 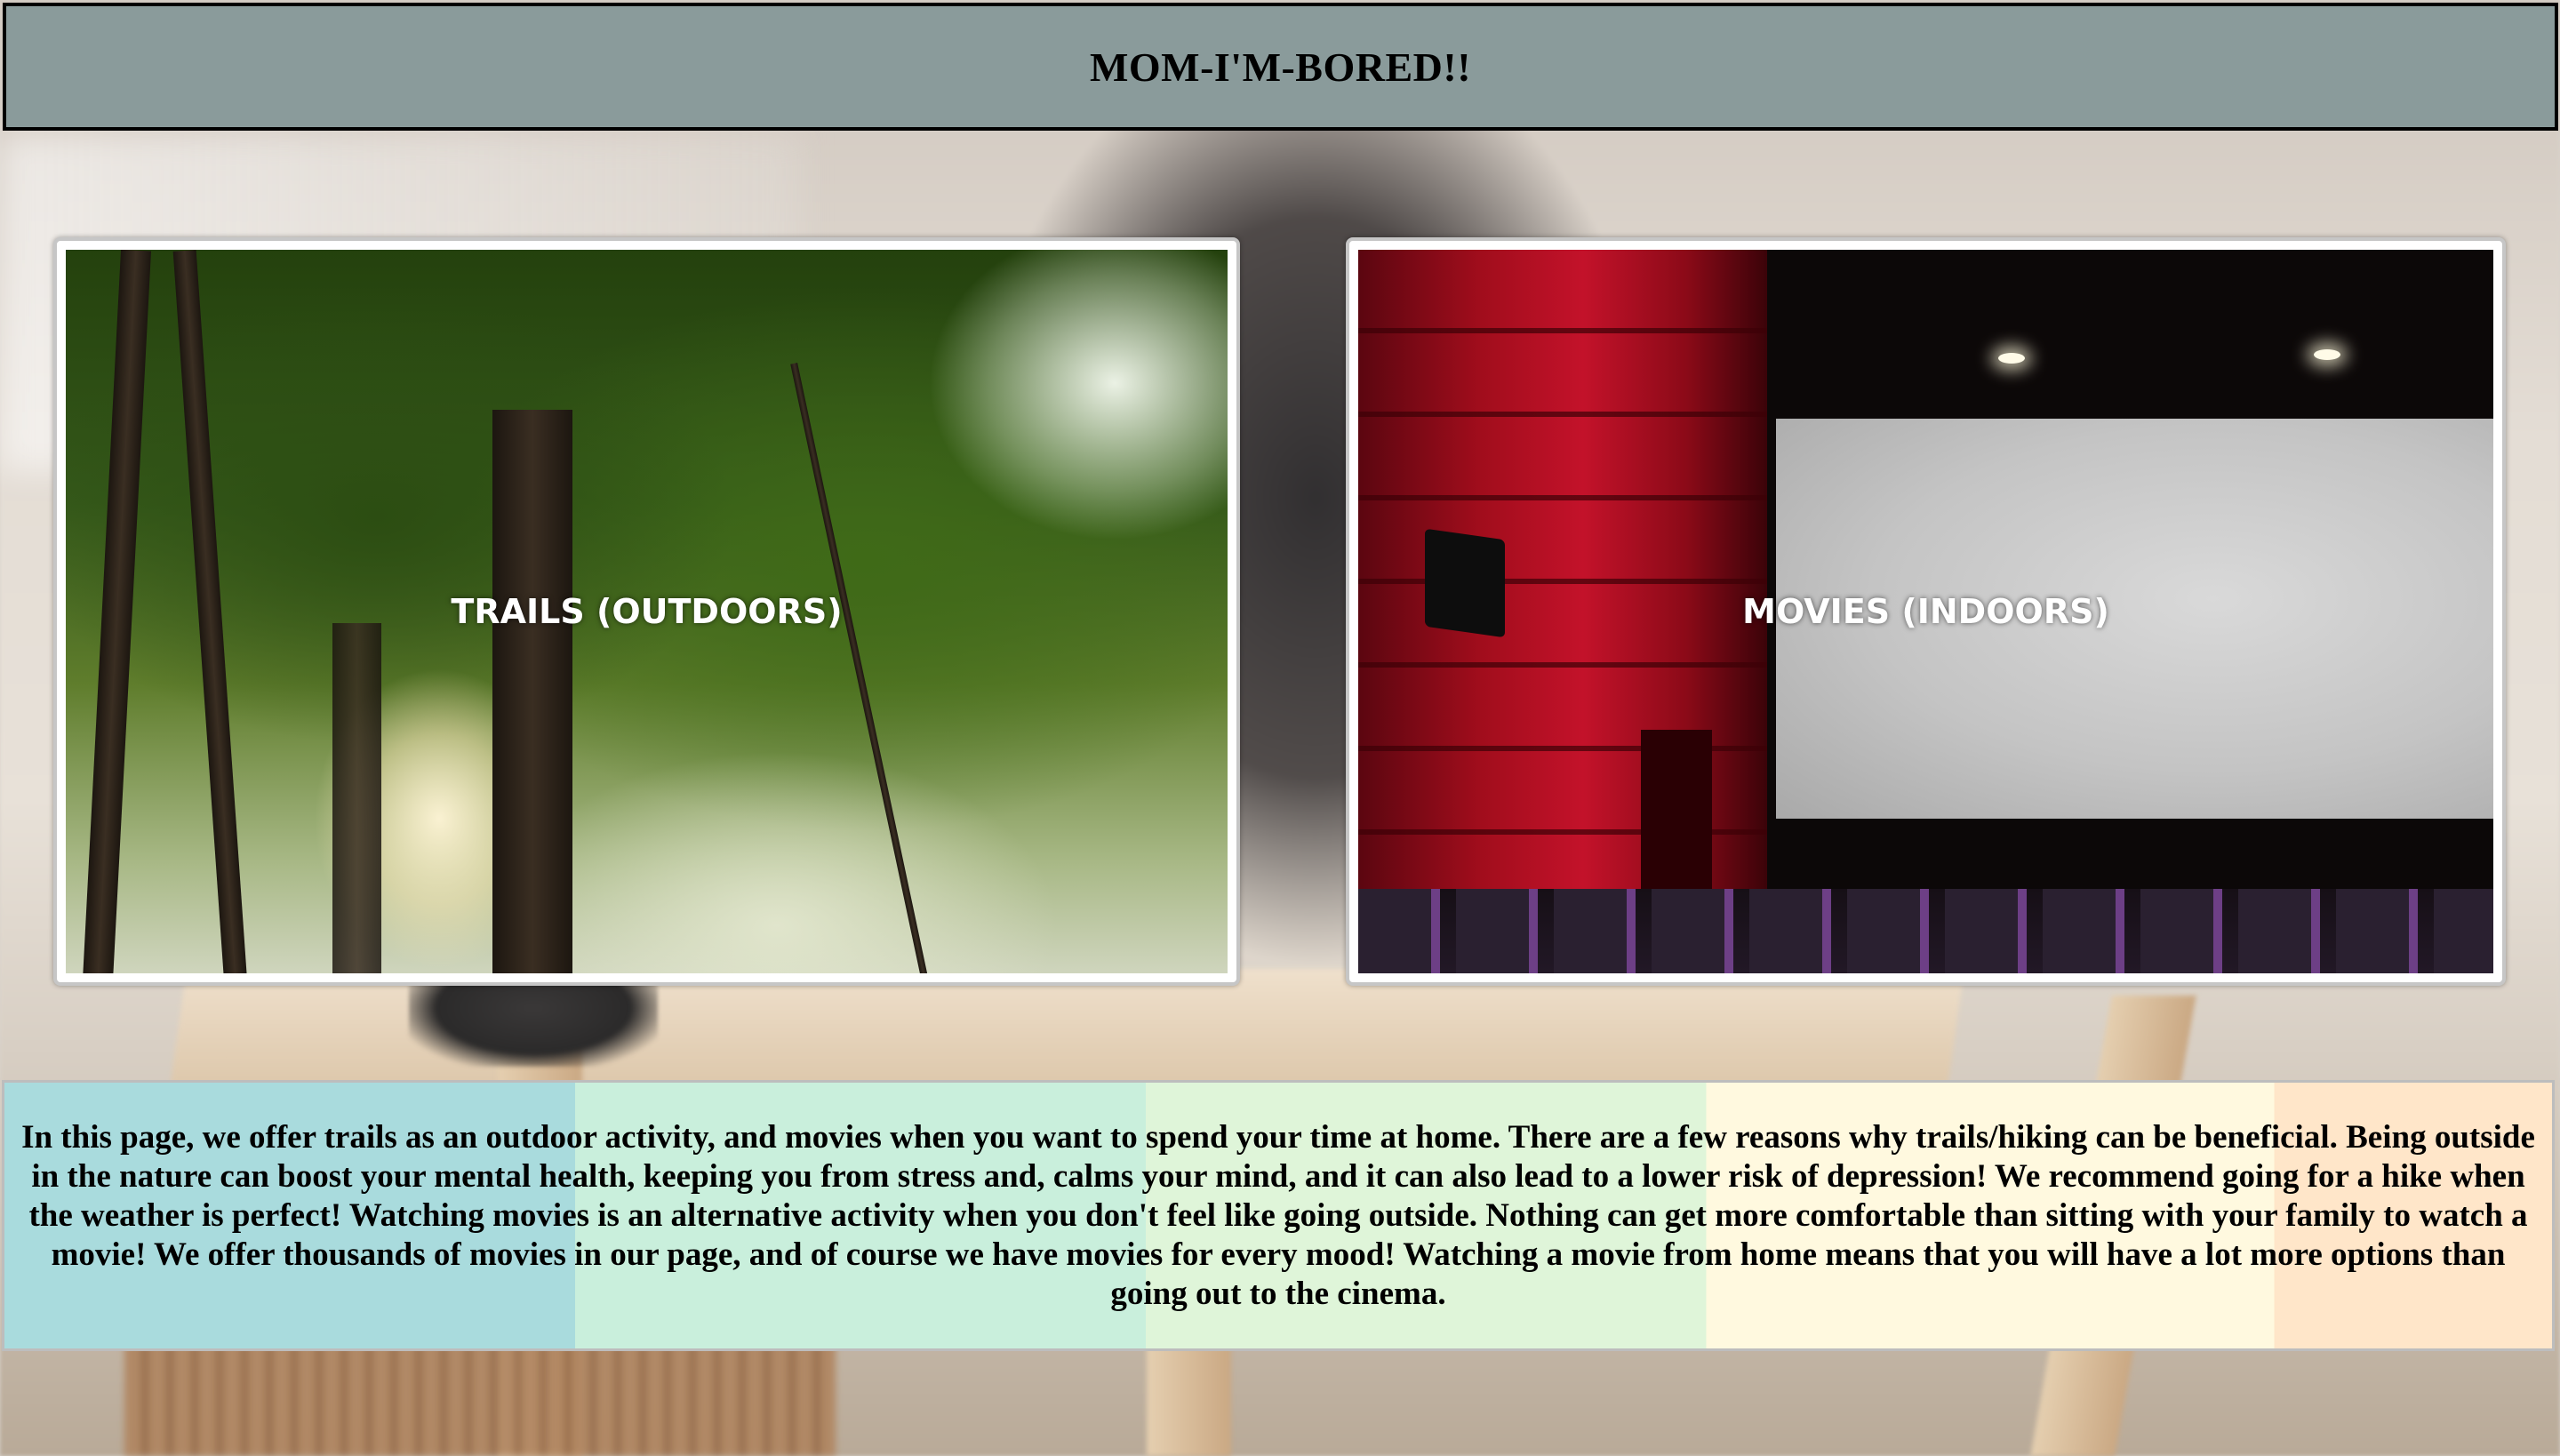 I want to click on trails-card-label: TRAILS (OUTDOORS), so click(x=647, y=611).